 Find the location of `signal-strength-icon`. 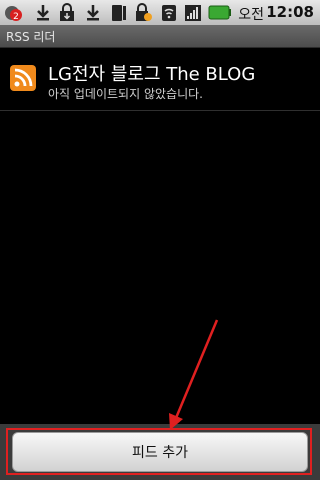

signal-strength-icon is located at coordinates (193, 13).